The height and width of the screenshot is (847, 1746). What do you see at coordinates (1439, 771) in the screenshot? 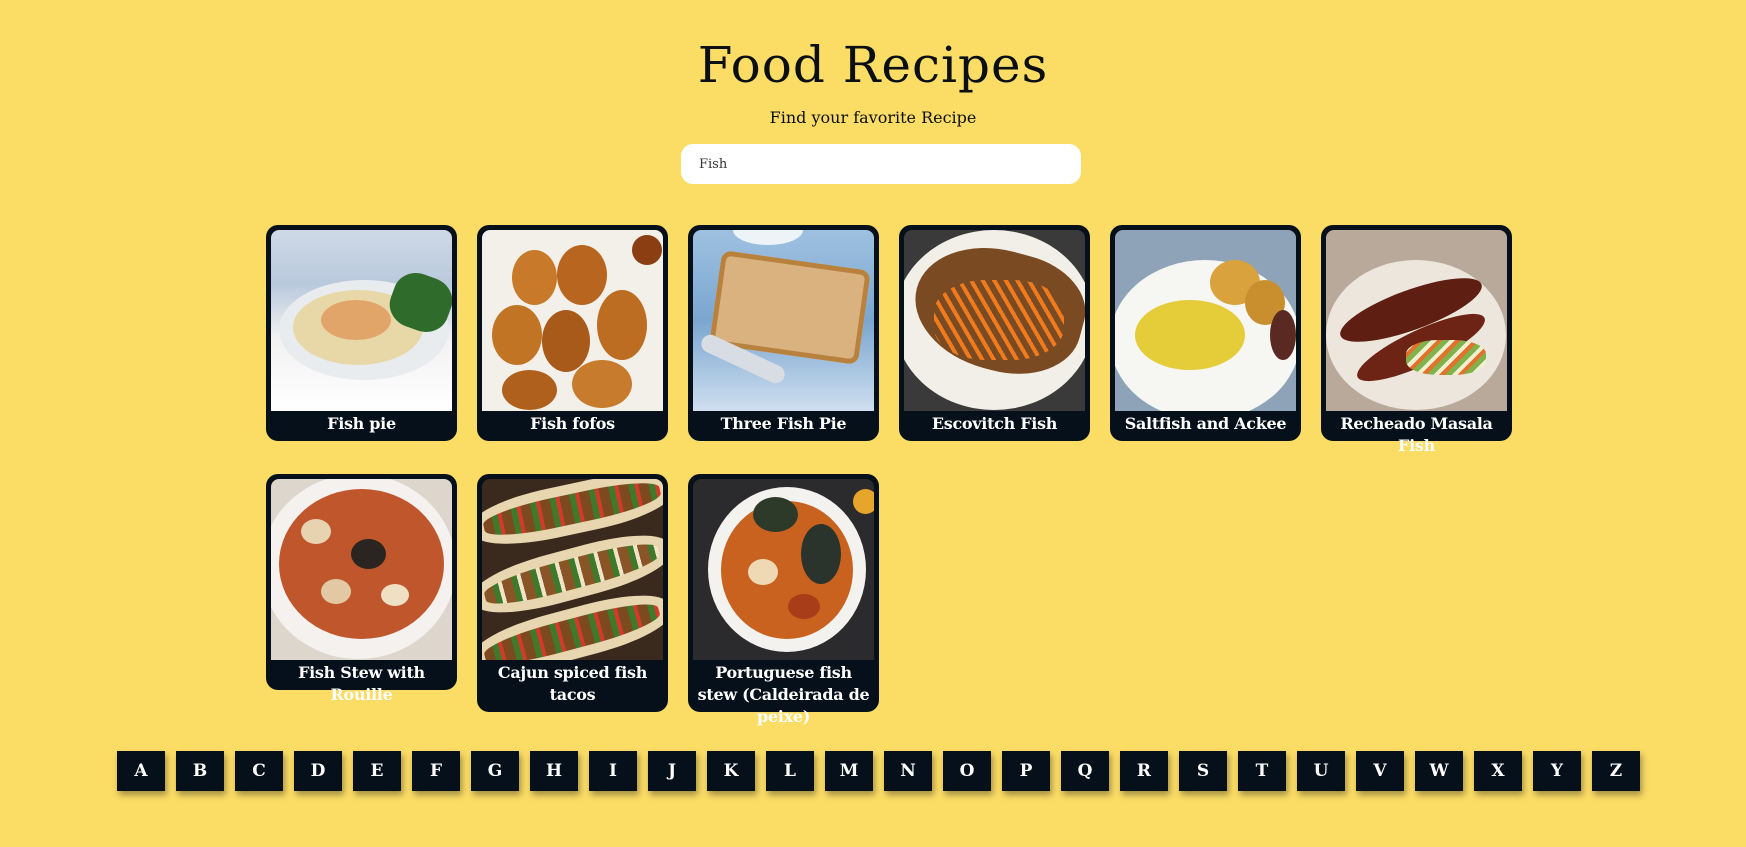
I see `letter-button-w: W` at bounding box center [1439, 771].